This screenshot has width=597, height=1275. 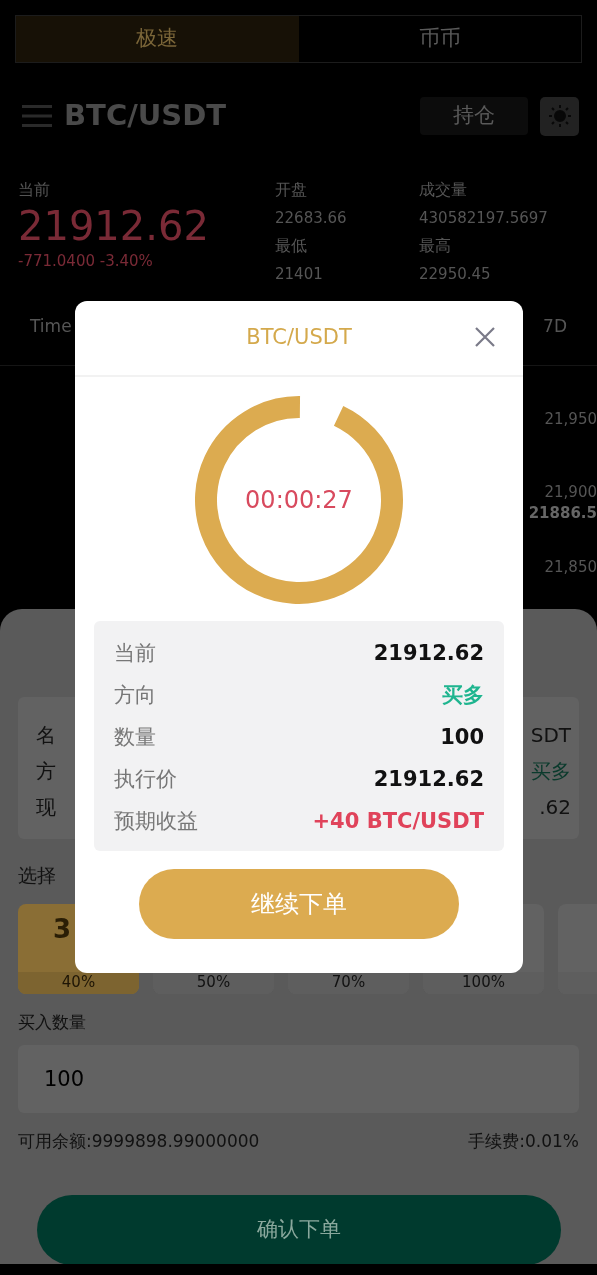 I want to click on interval-tab: Time, so click(x=51, y=326).